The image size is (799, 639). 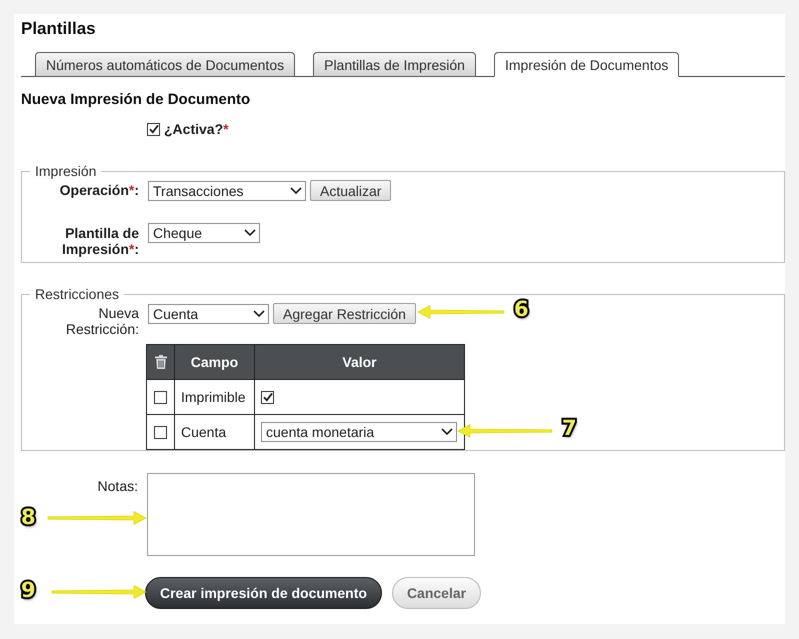 I want to click on callout-number: 6, so click(x=521, y=309).